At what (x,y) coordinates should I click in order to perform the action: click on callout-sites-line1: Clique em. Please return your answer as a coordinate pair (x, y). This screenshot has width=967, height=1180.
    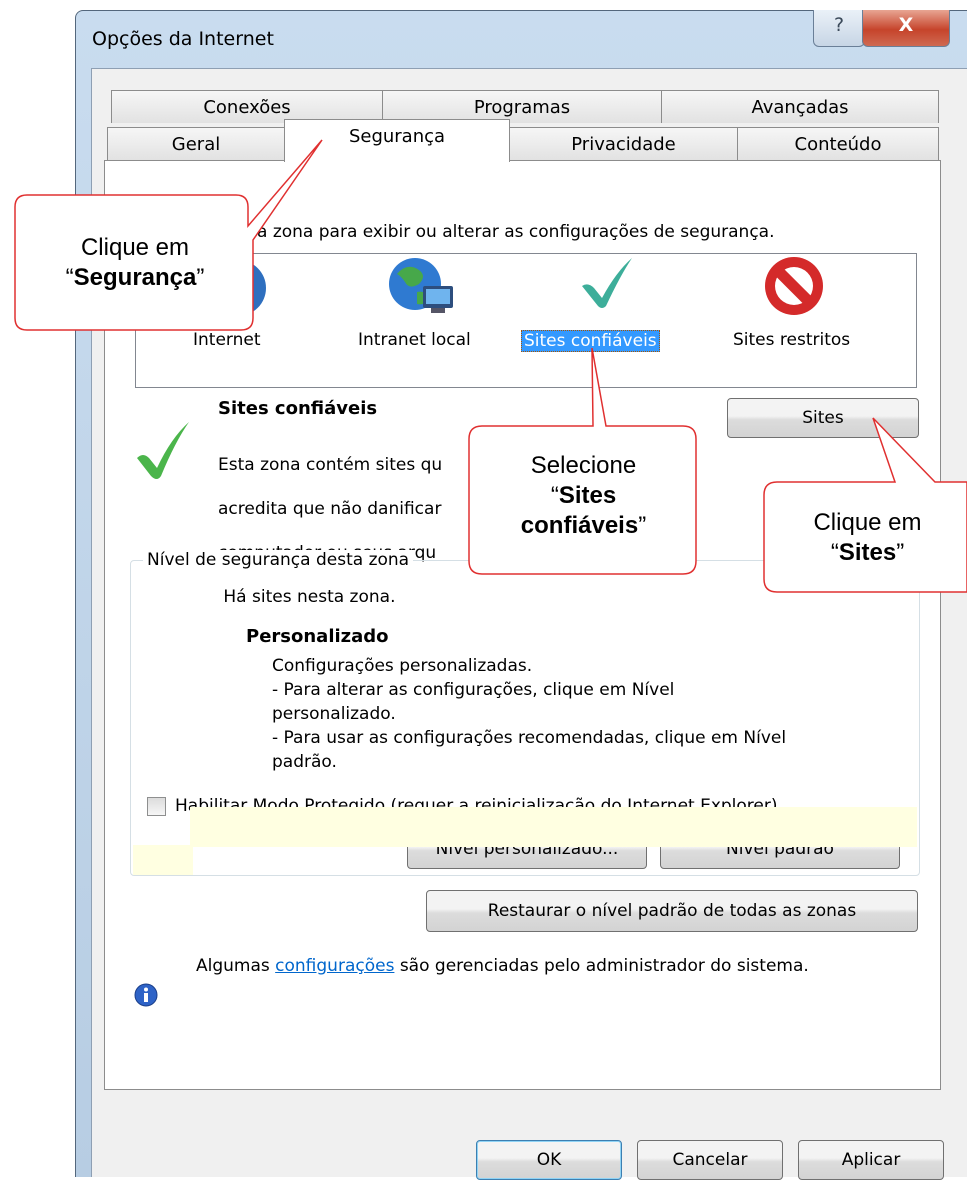
    Looking at the image, I should click on (867, 522).